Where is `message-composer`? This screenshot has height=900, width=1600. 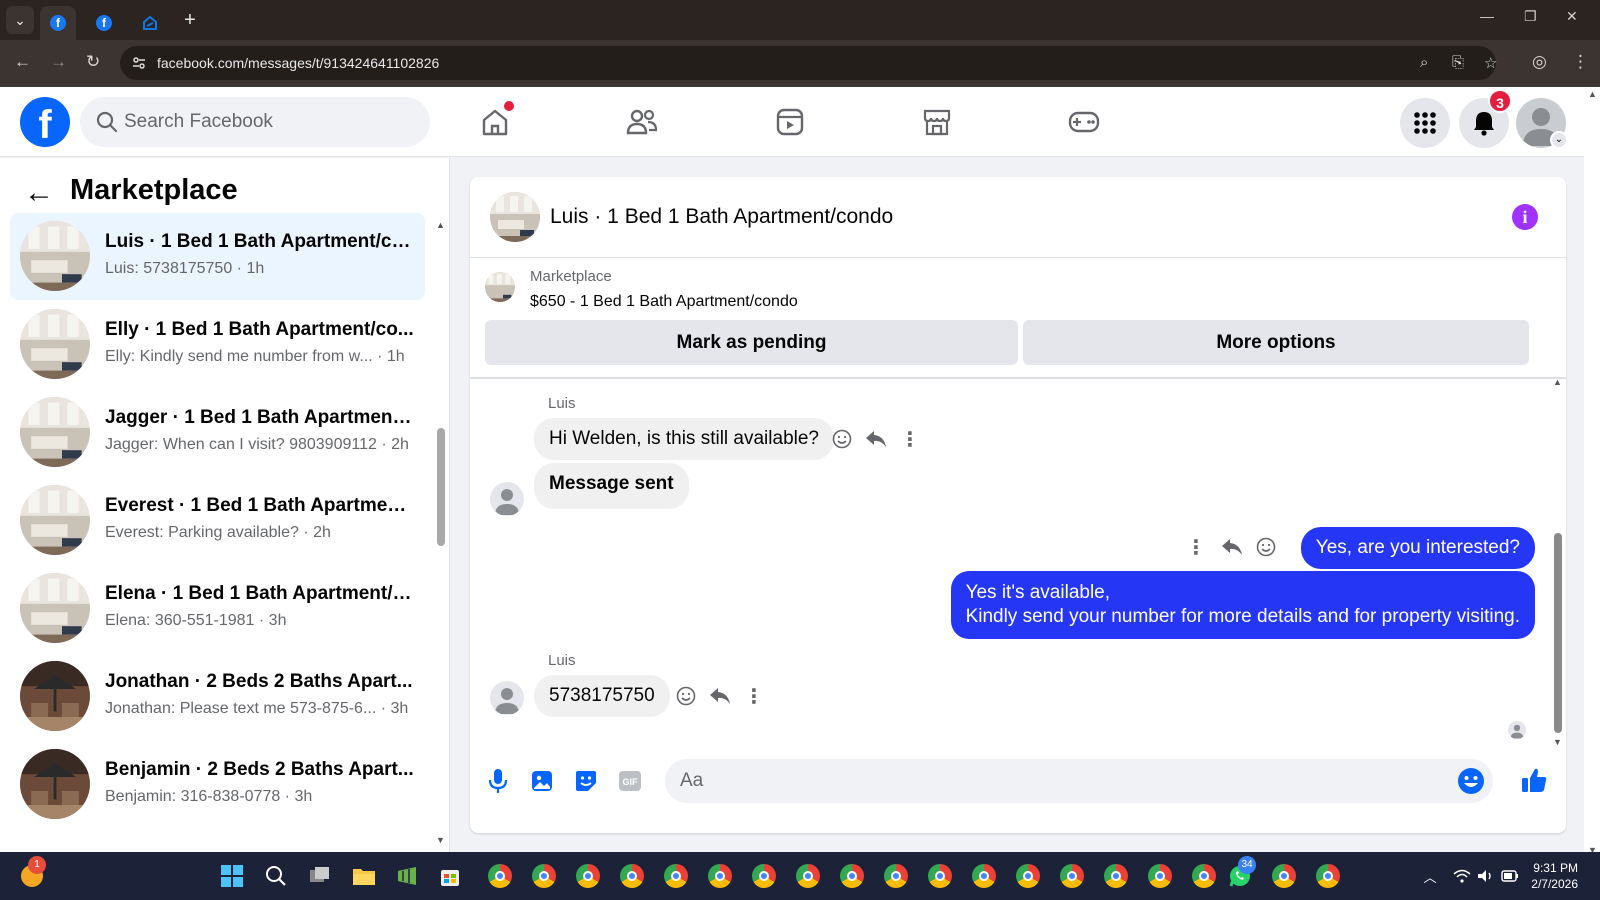
message-composer is located at coordinates (1079, 781).